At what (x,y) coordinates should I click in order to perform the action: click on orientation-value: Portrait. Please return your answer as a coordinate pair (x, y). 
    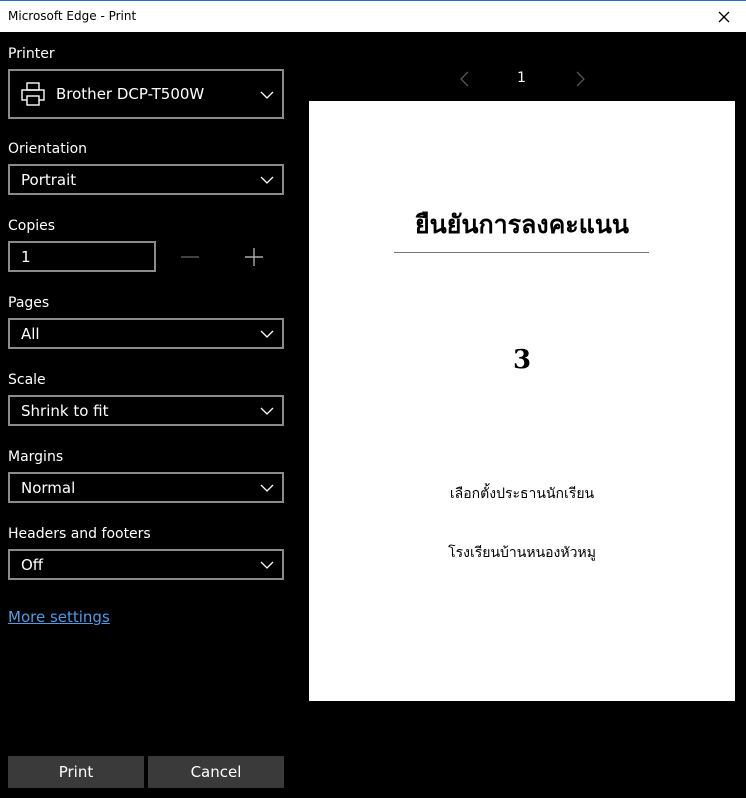
    Looking at the image, I should click on (49, 180).